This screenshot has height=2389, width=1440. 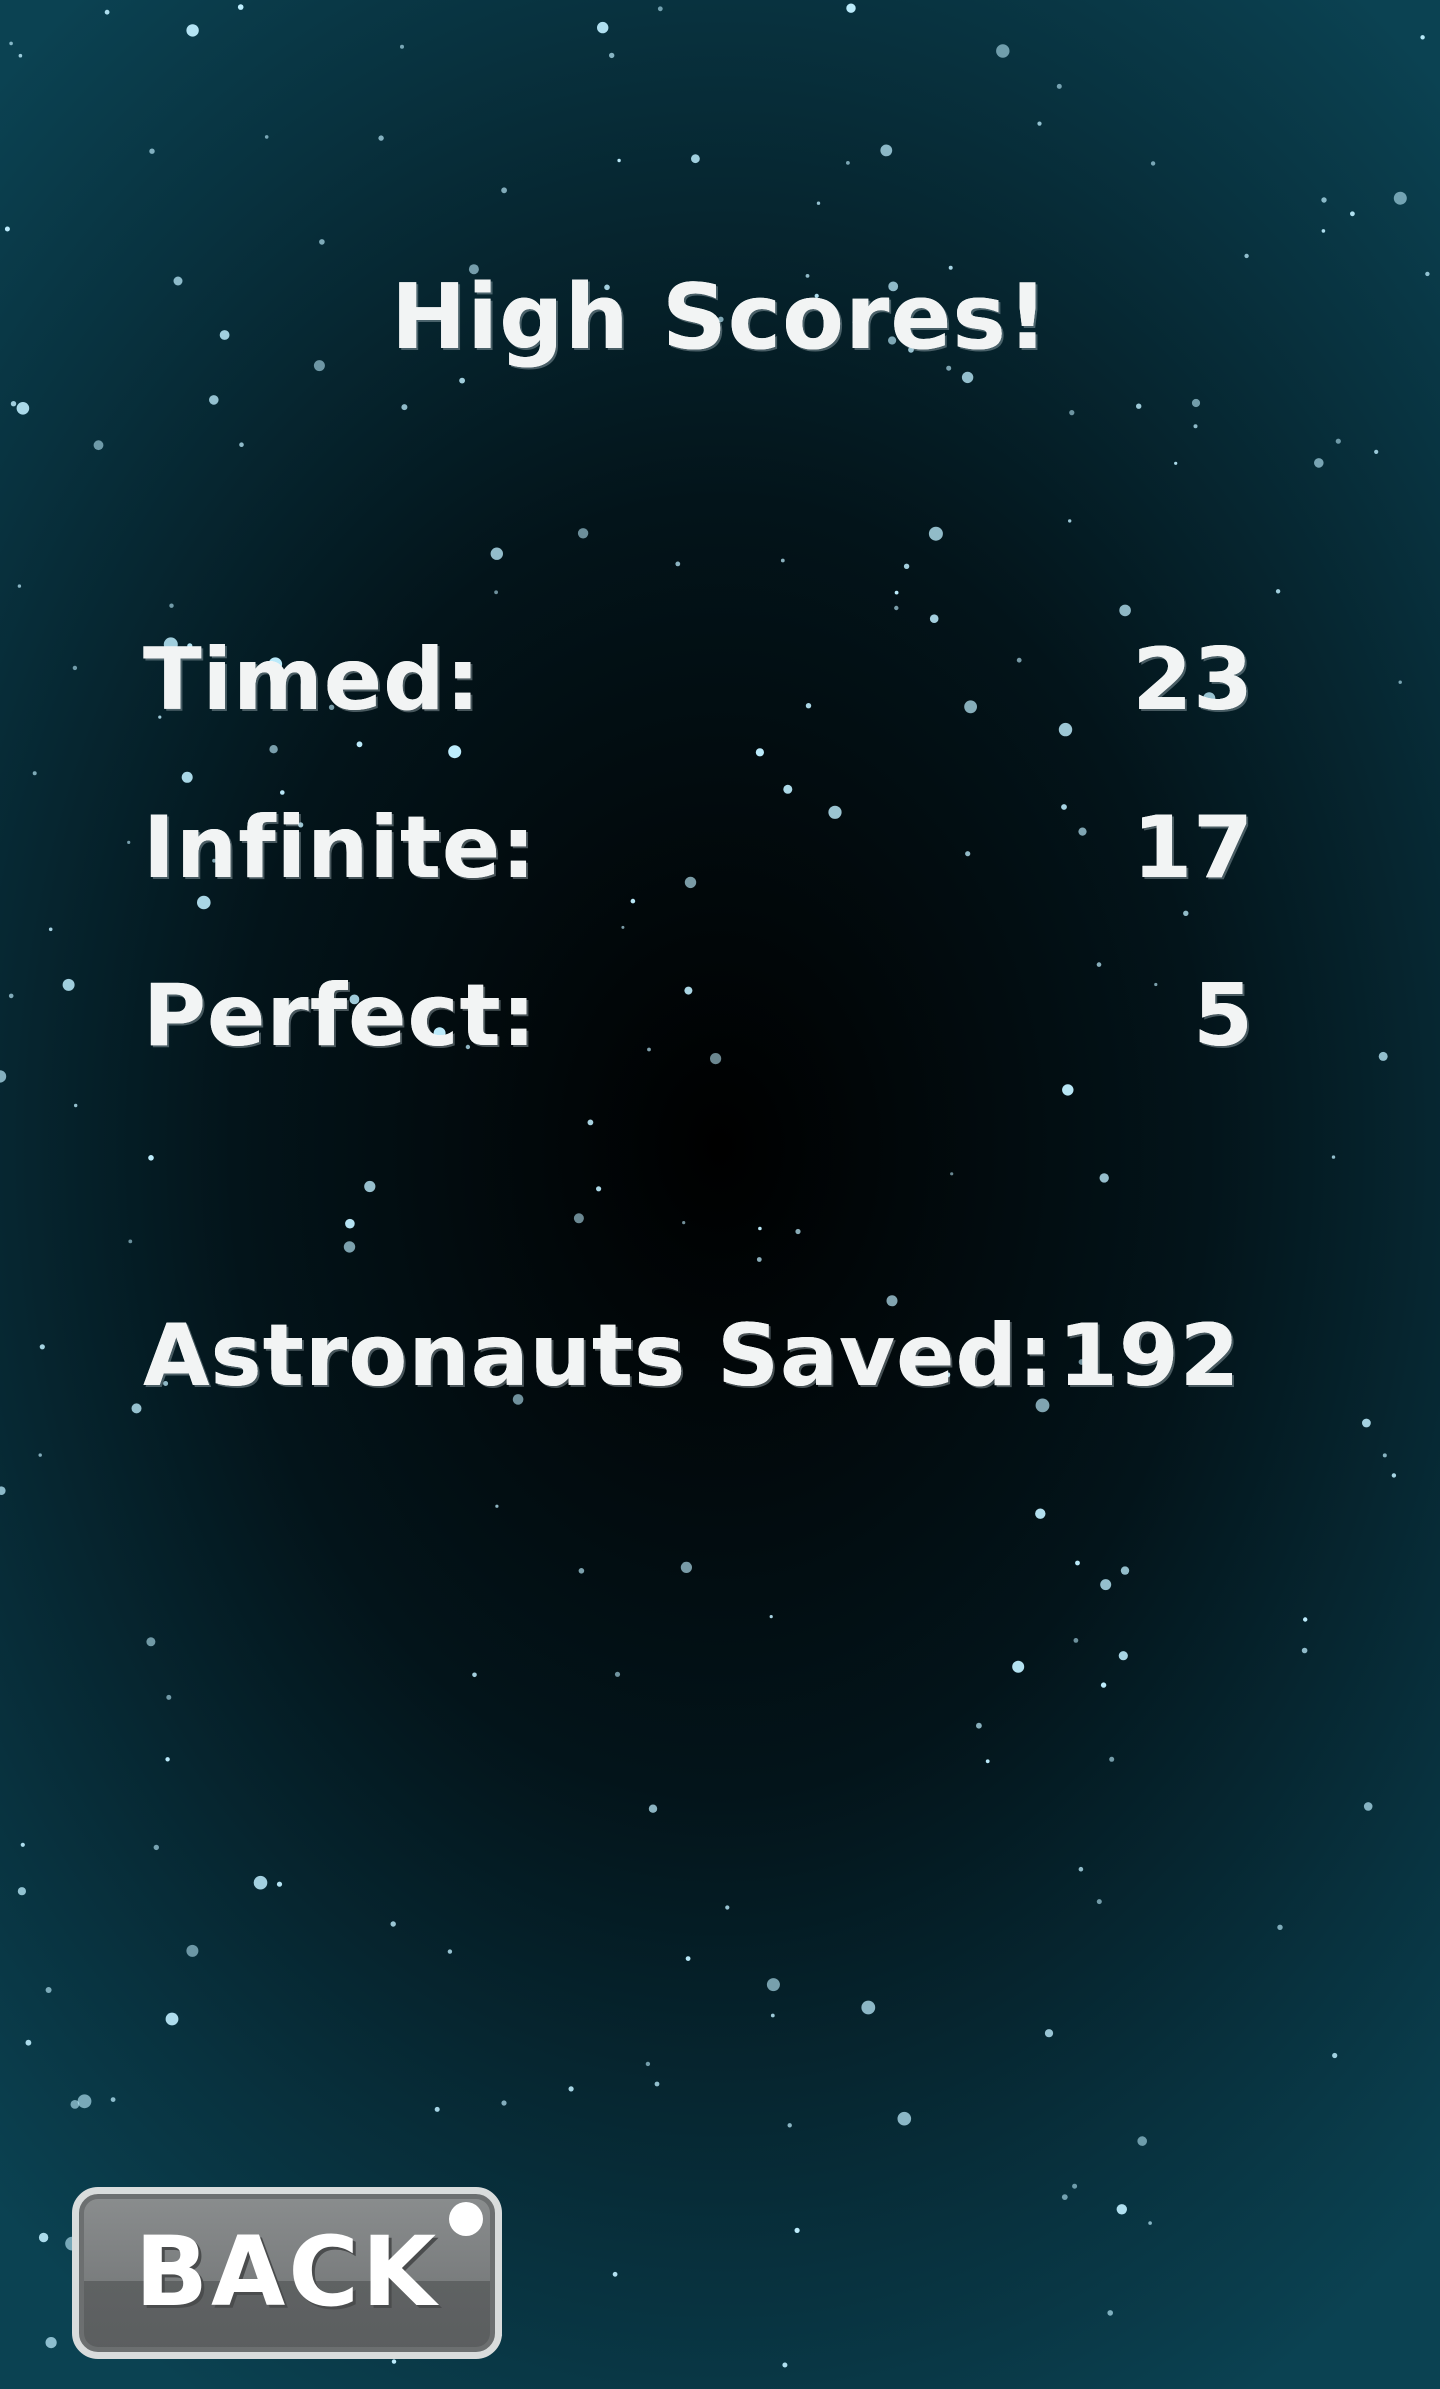 I want to click on astronauts-saved-label: Astronauts Saved:, so click(x=598, y=1356).